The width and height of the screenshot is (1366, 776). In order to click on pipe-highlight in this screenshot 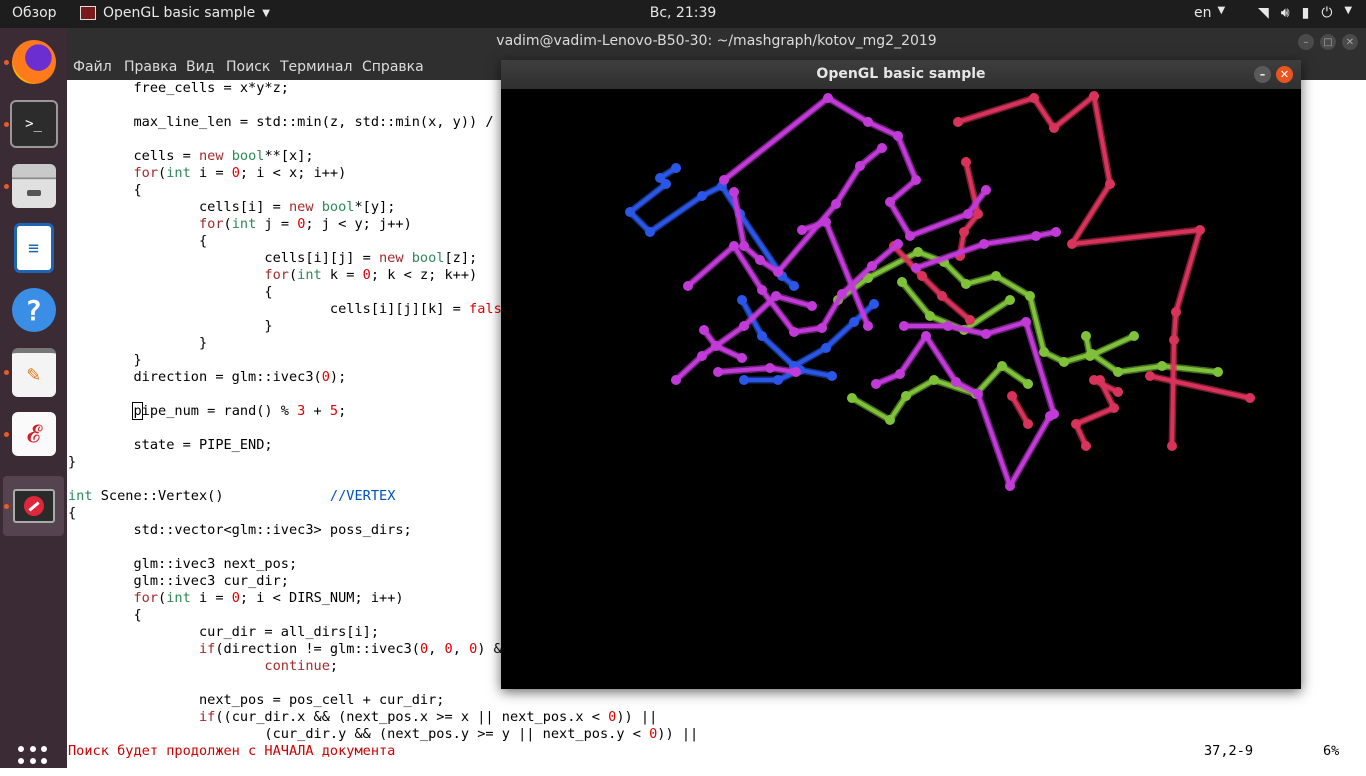, I will do `click(855, 167)`.